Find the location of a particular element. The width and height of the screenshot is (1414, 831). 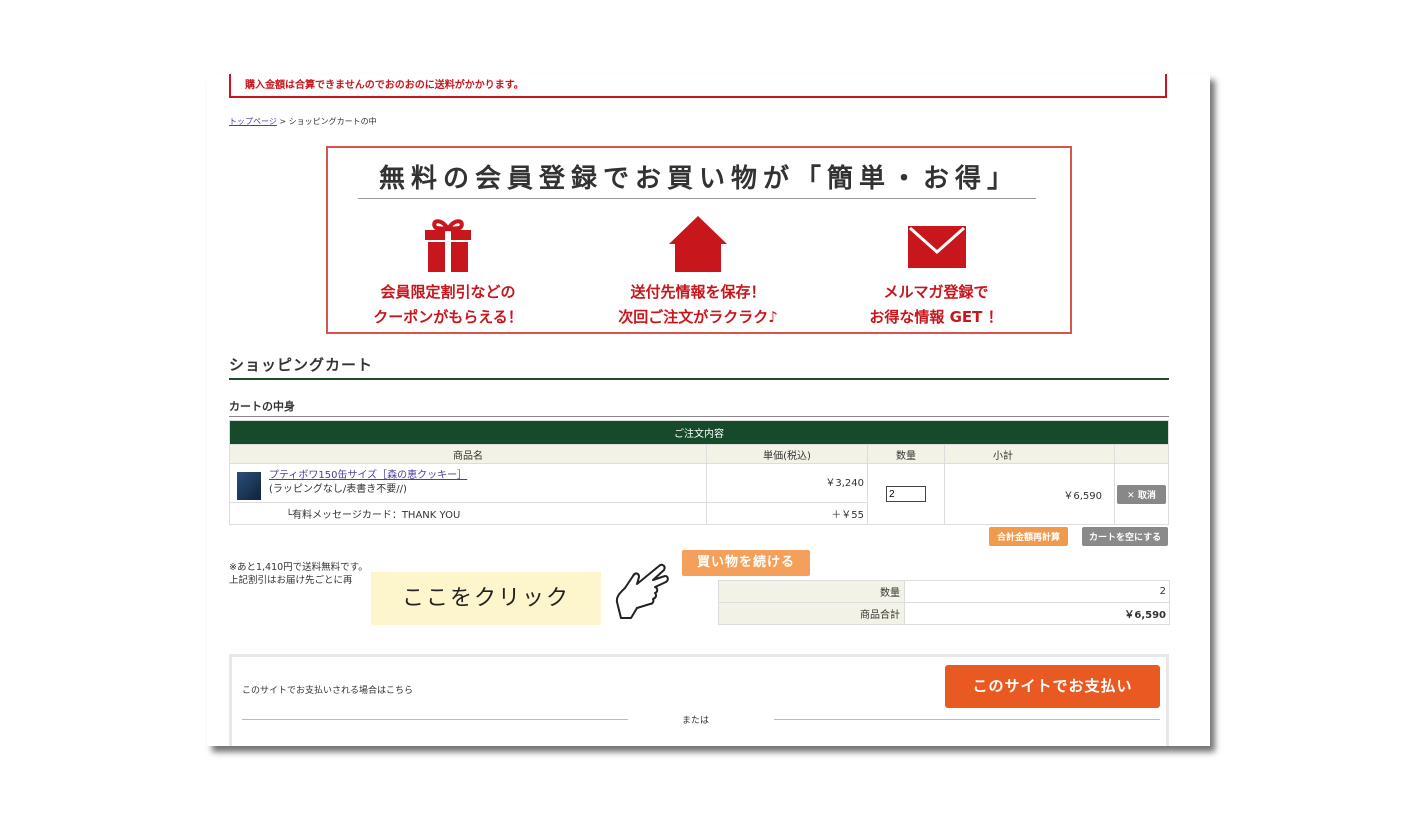

order-summary-table: 数量 2 商品合計 ￥6,590 is located at coordinates (944, 602).